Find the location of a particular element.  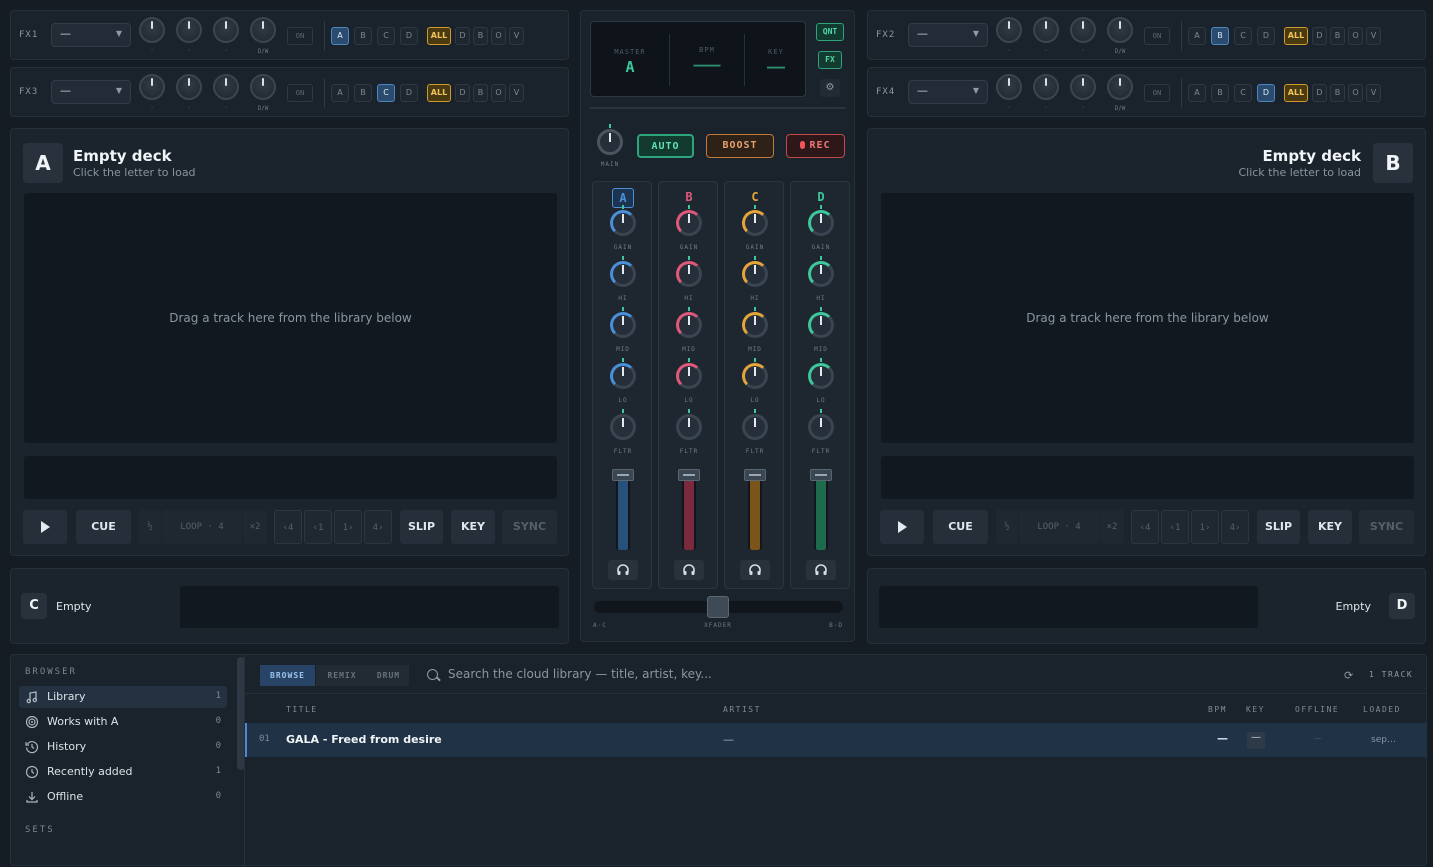

deck-b-loop-button: LOOP · 4 is located at coordinates (1059, 527).